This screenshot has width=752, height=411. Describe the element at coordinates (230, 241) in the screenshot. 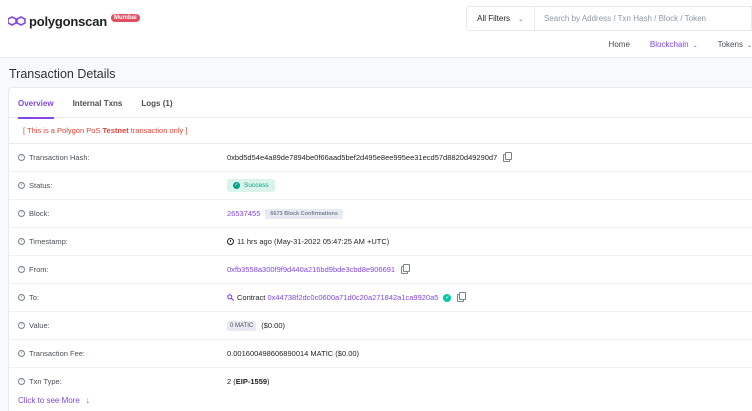

I see `clock-icon` at that location.